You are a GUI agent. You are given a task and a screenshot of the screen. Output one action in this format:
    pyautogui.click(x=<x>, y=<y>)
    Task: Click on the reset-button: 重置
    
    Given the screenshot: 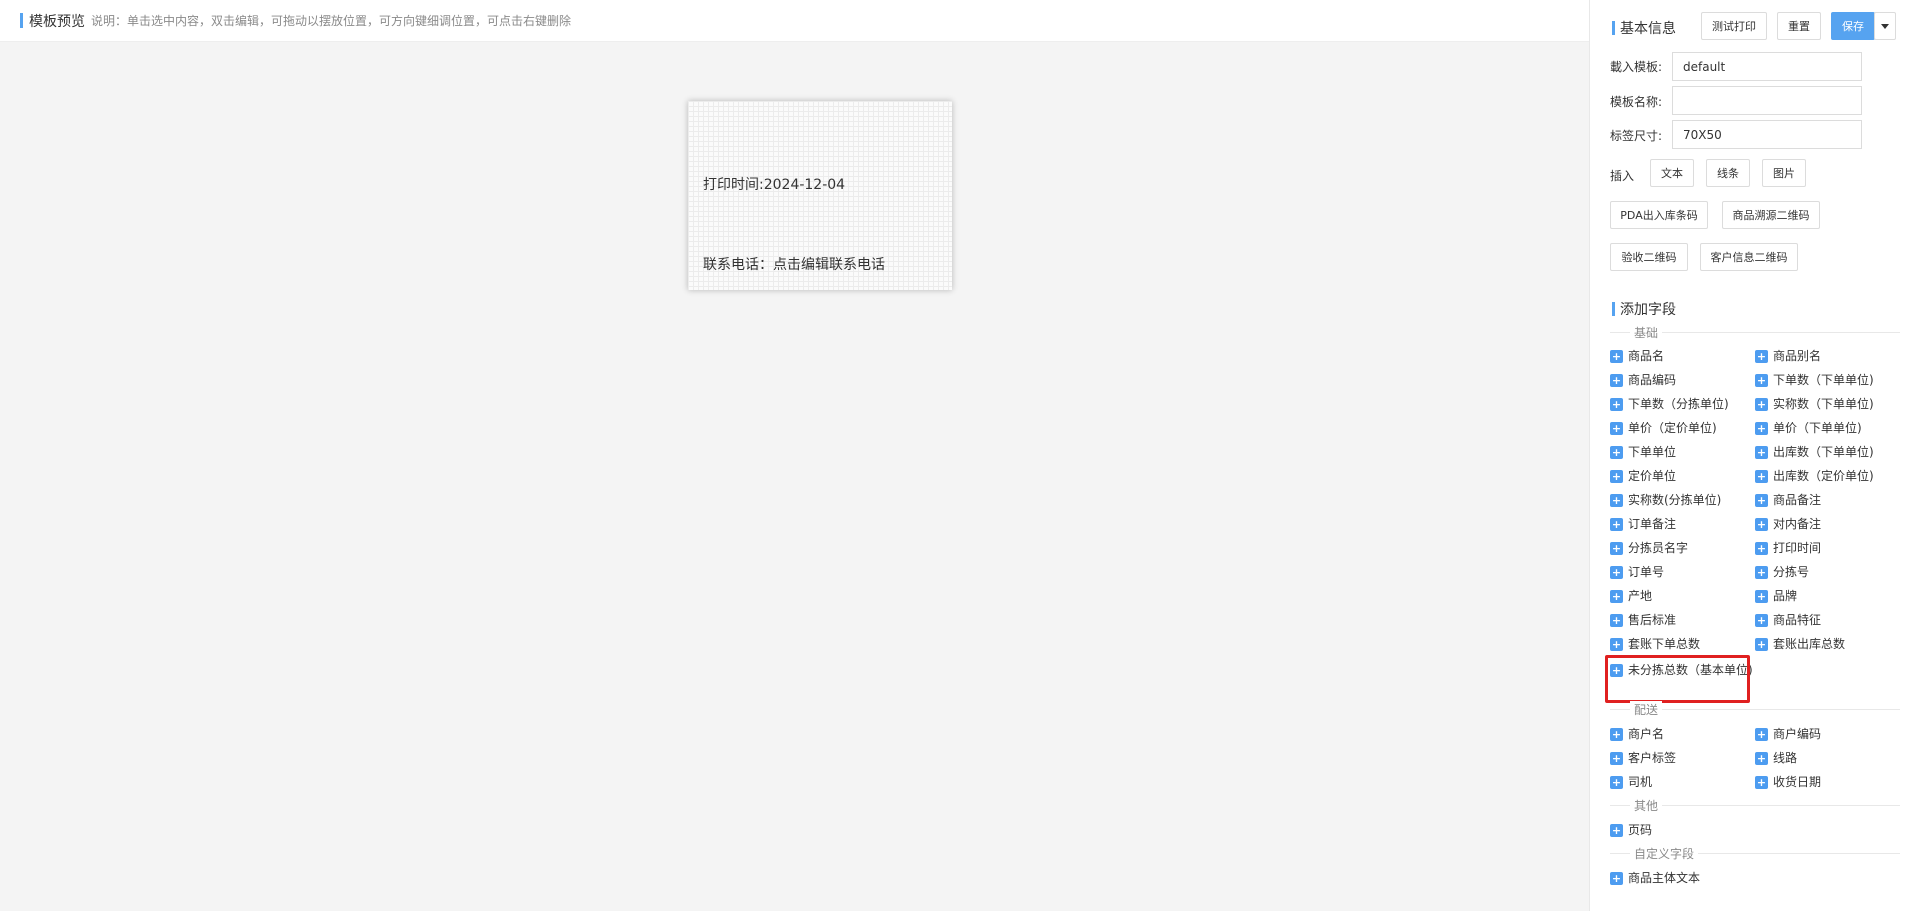 What is the action you would take?
    pyautogui.click(x=1799, y=26)
    